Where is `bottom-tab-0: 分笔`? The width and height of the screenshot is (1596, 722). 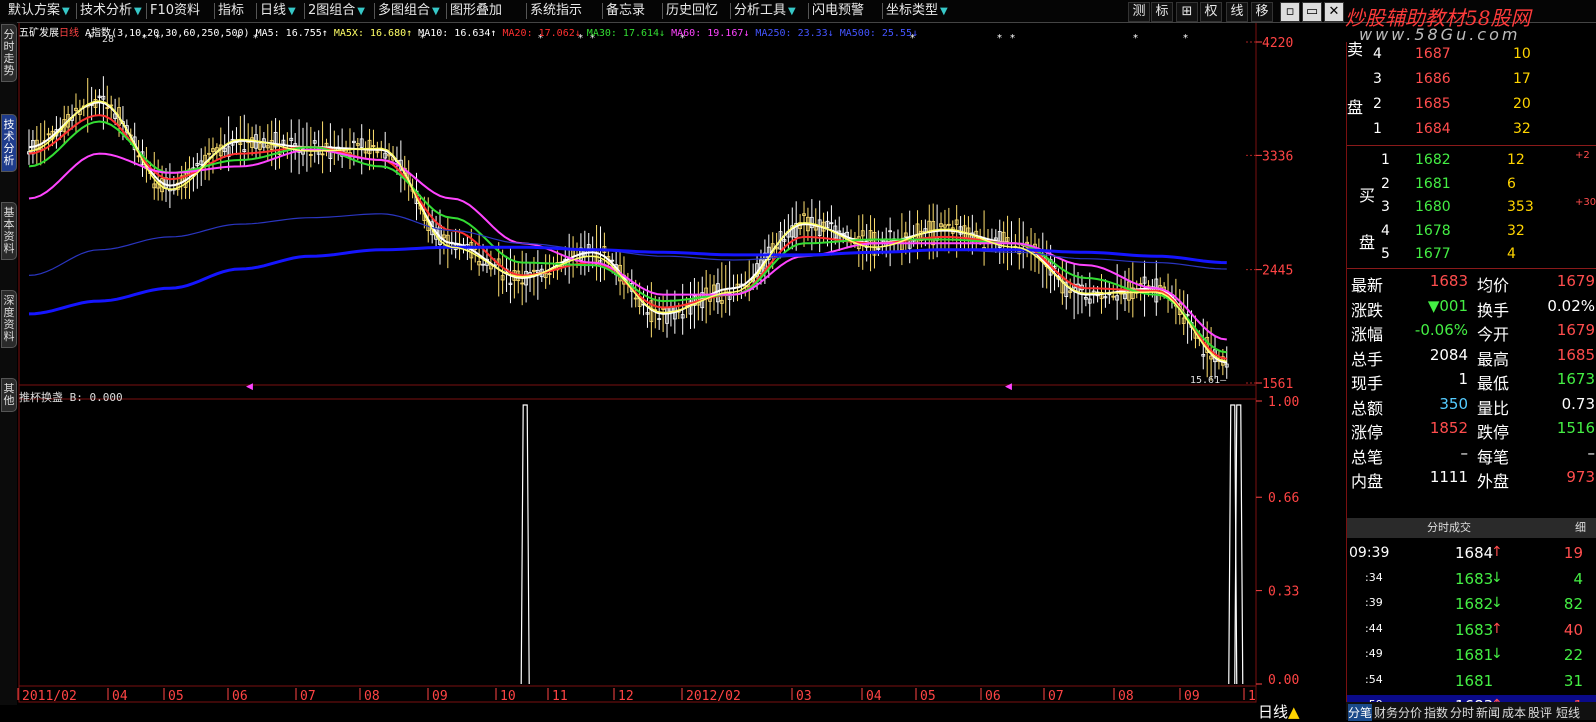 bottom-tab-0: 分笔 is located at coordinates (1360, 712).